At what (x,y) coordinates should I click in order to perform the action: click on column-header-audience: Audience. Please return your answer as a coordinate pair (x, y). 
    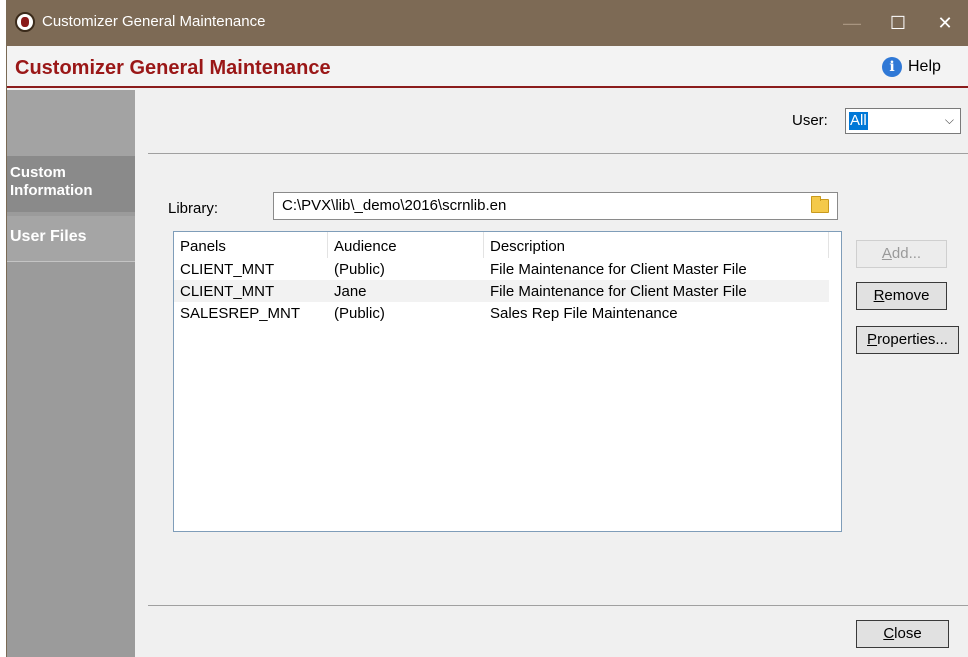
    Looking at the image, I should click on (406, 245).